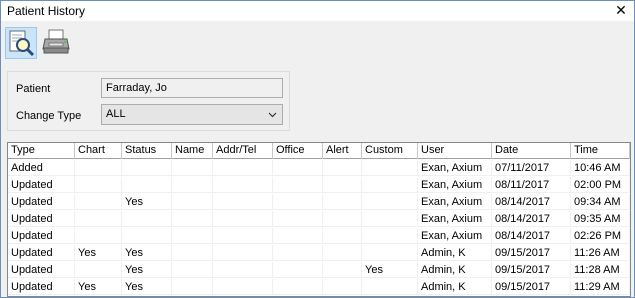 Image resolution: width=635 pixels, height=298 pixels. What do you see at coordinates (600, 219) in the screenshot?
I see `table-cell: 09:35 AM` at bounding box center [600, 219].